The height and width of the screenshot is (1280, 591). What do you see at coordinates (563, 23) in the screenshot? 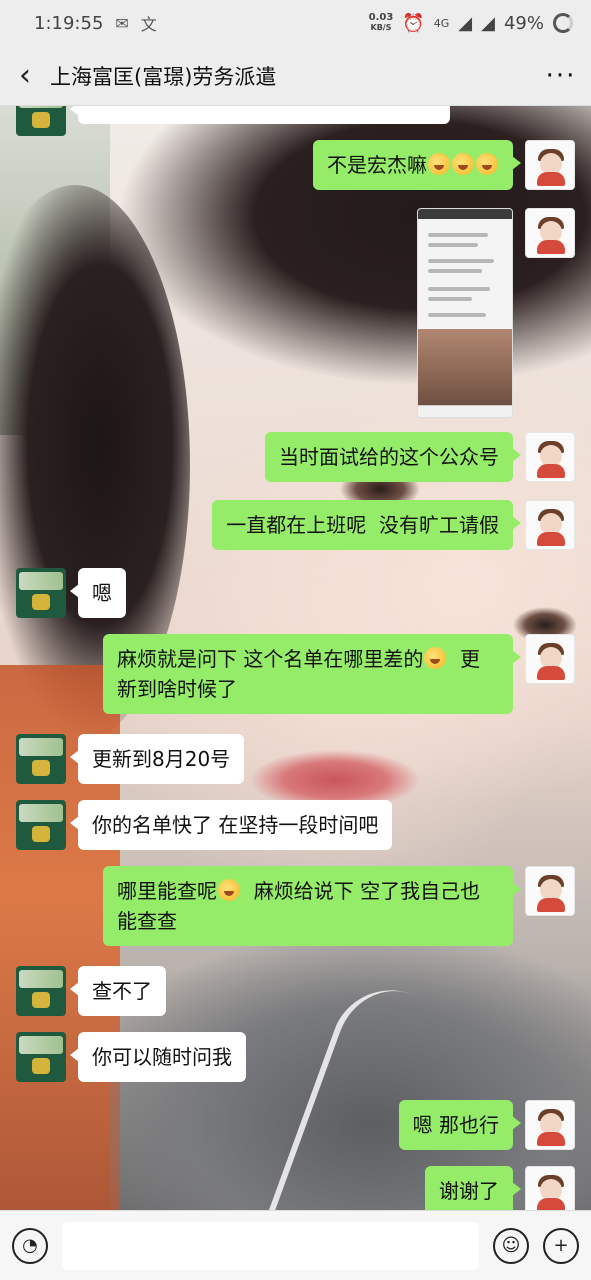
I see `battery-icon` at bounding box center [563, 23].